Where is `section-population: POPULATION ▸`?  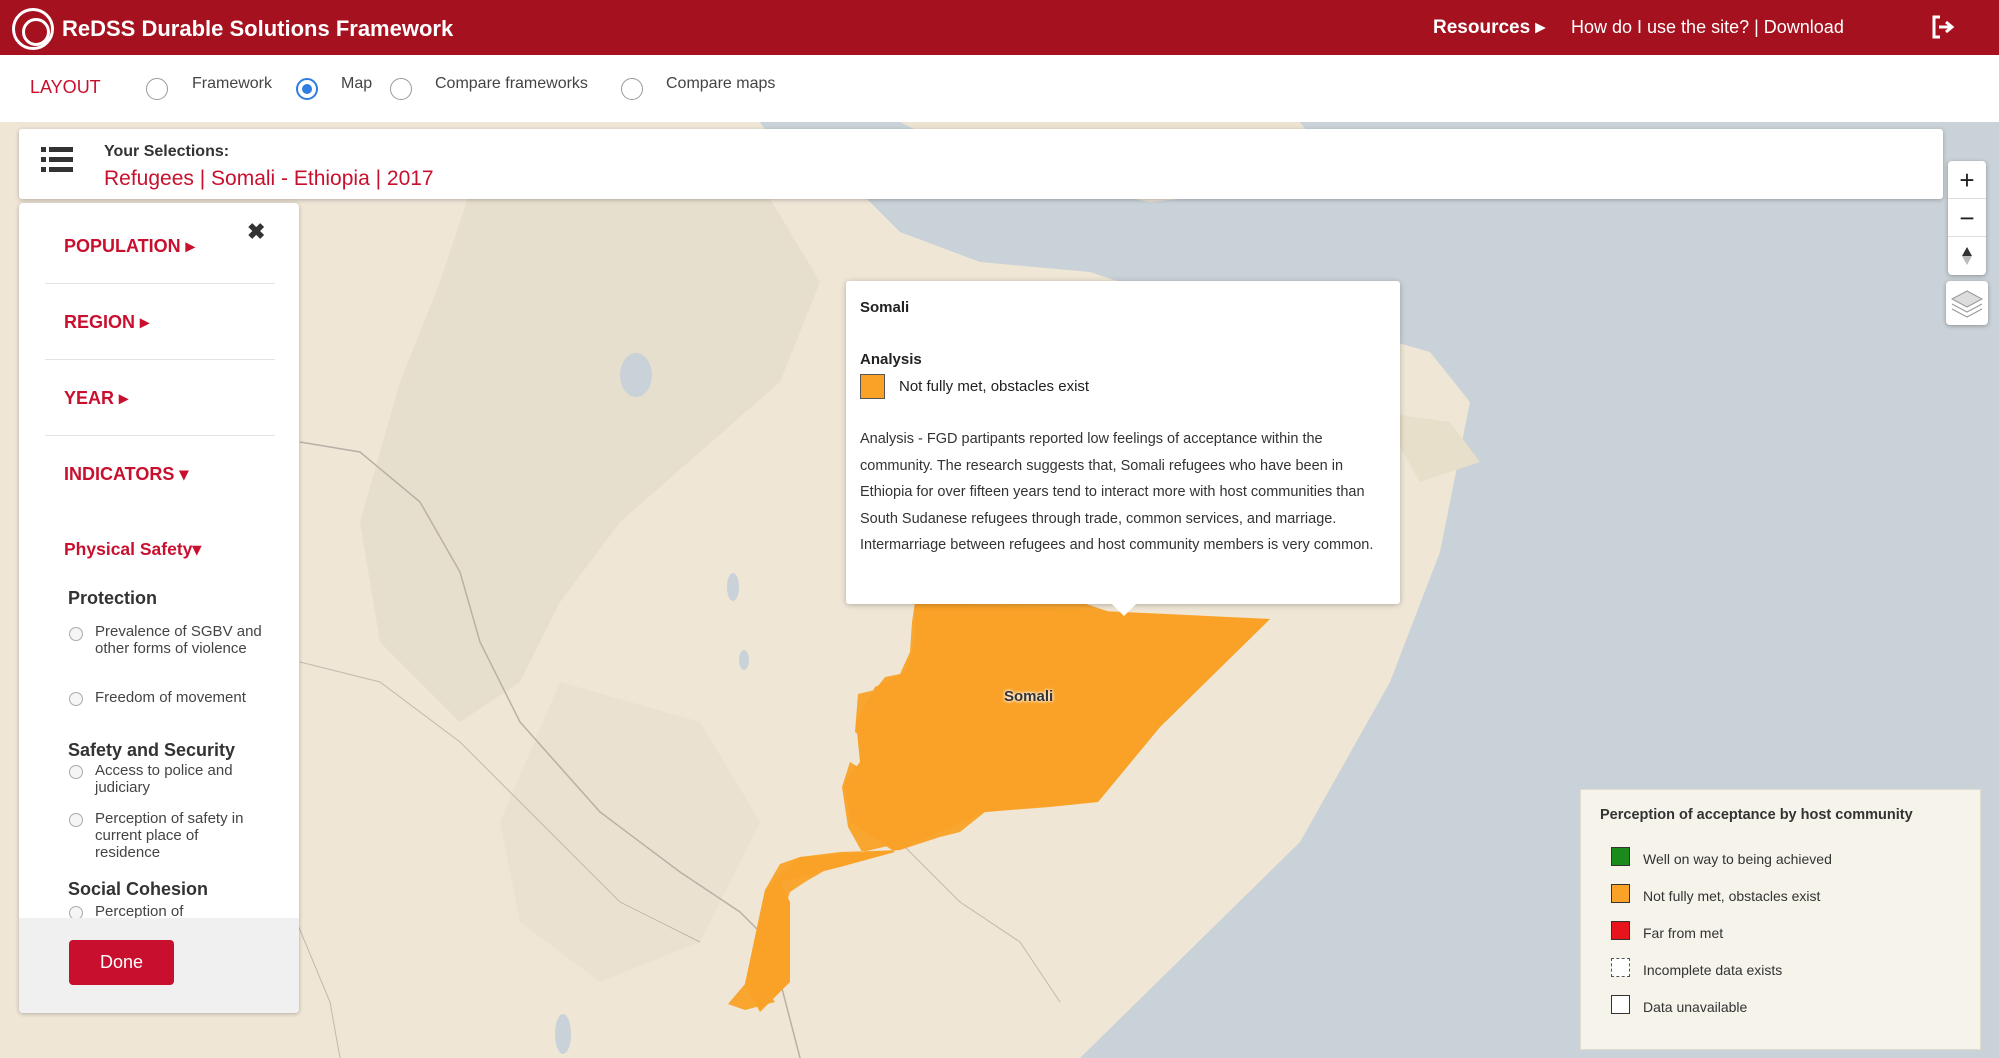 section-population: POPULATION ▸ is located at coordinates (129, 246).